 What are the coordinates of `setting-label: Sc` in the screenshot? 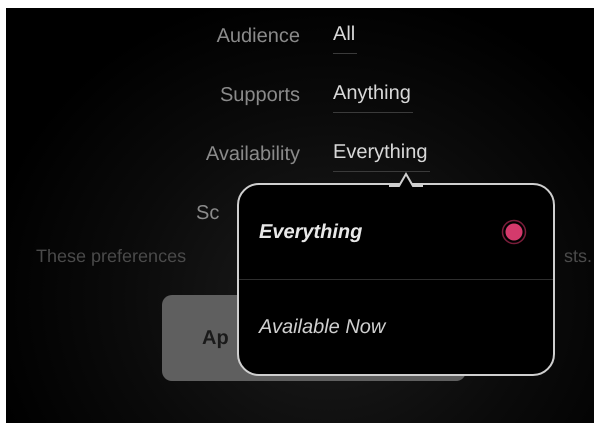 It's located at (207, 213).